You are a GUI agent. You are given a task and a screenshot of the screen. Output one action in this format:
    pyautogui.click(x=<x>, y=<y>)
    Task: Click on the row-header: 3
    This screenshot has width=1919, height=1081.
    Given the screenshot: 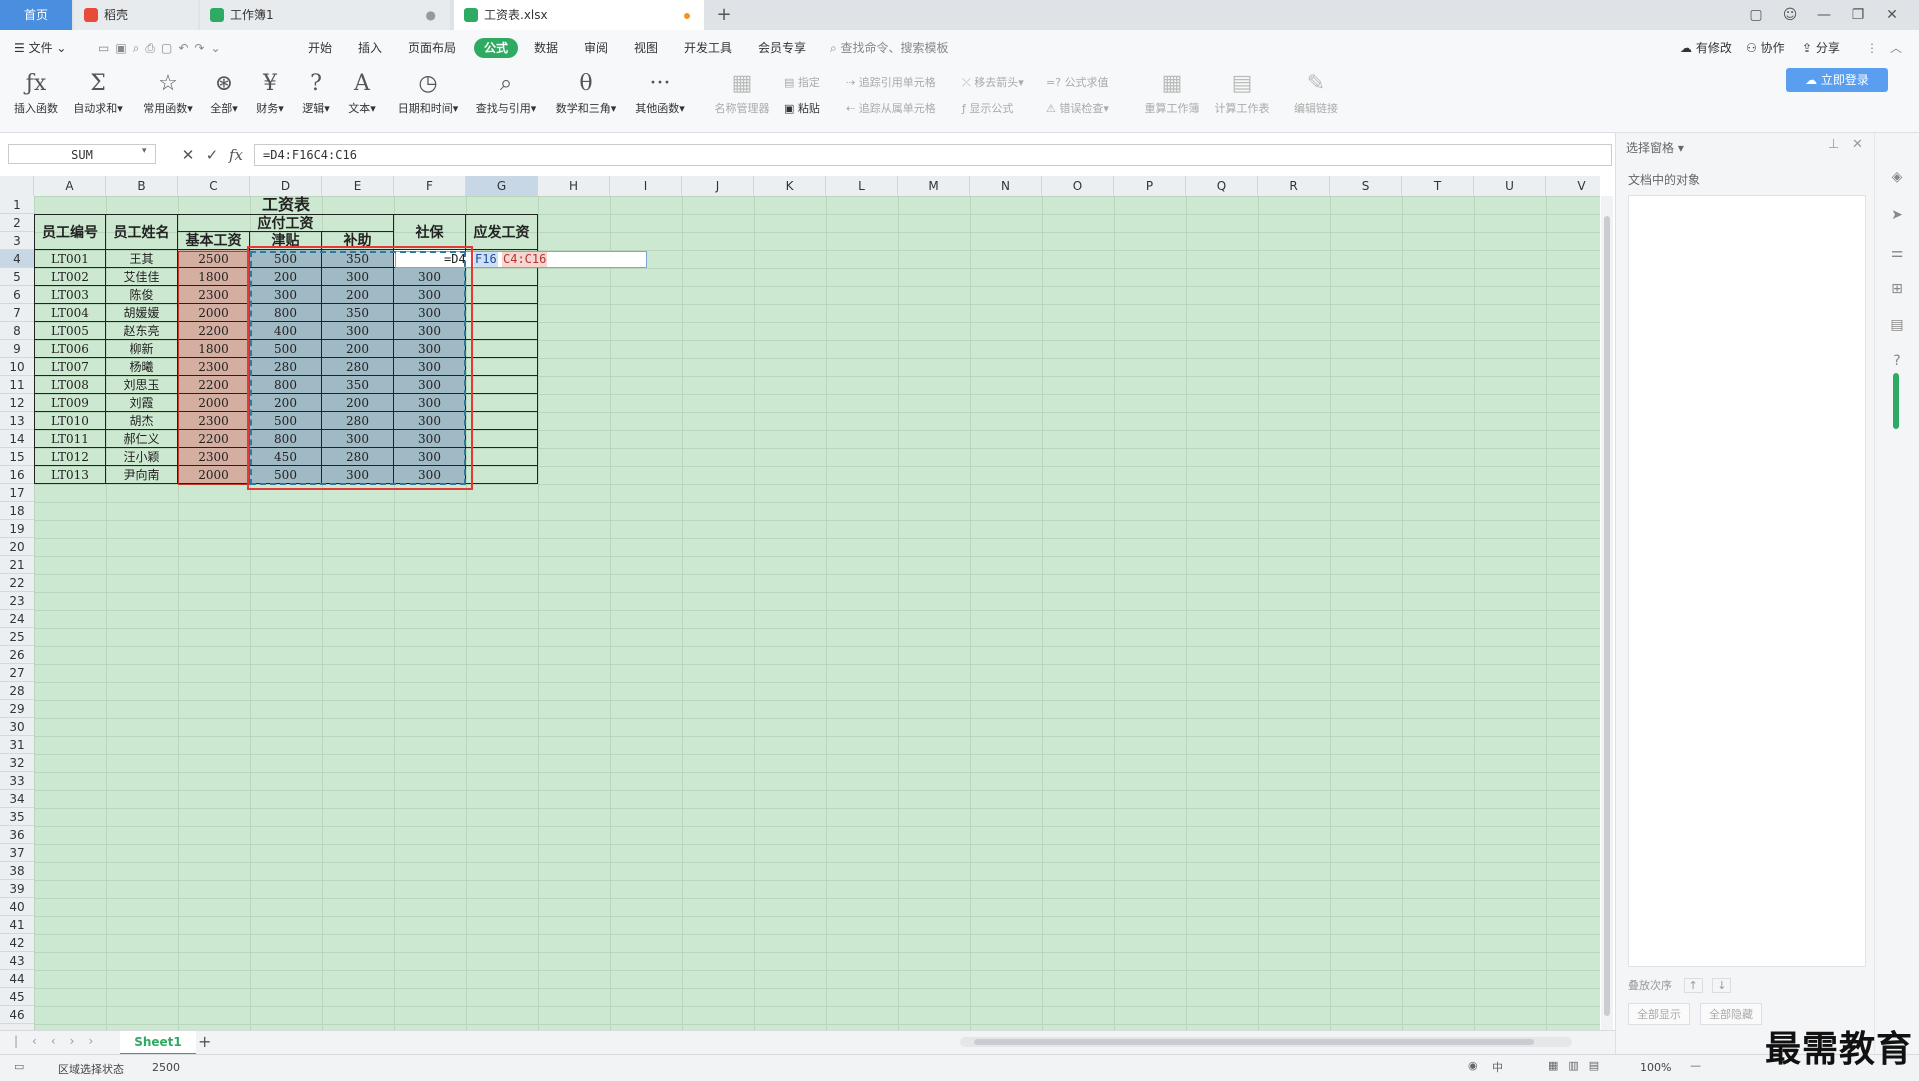 What is the action you would take?
    pyautogui.click(x=17, y=241)
    